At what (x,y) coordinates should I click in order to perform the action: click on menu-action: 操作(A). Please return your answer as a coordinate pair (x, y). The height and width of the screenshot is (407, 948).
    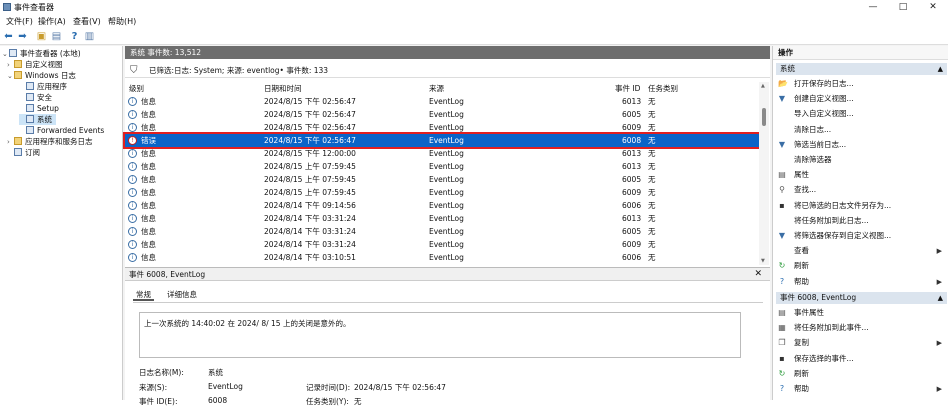
    Looking at the image, I should click on (52, 21).